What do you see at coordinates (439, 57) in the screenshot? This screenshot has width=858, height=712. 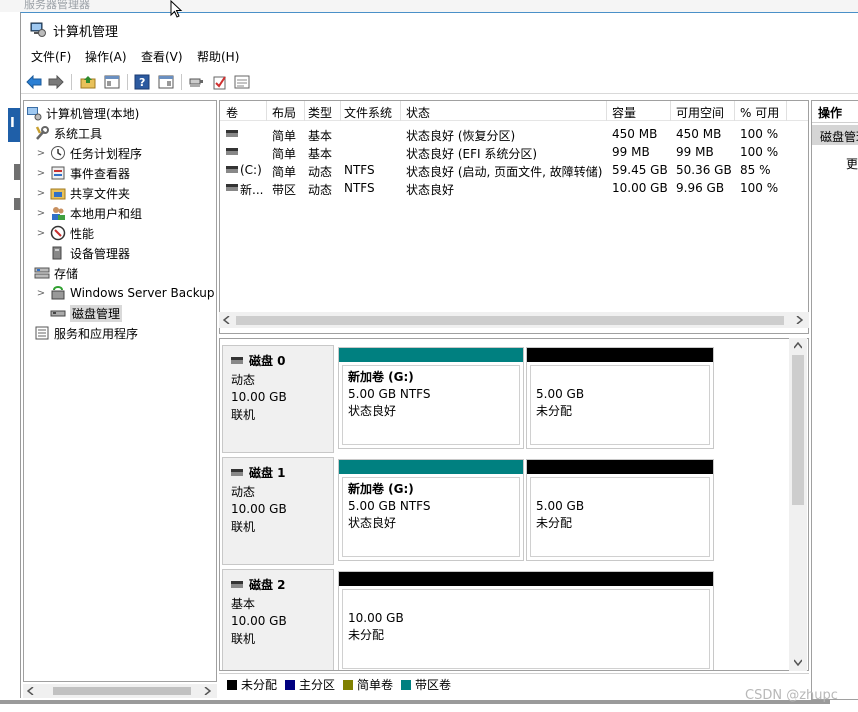 I see `menu-bar: 文件(F) 操作(A) 查看(V) 帮助(H)` at bounding box center [439, 57].